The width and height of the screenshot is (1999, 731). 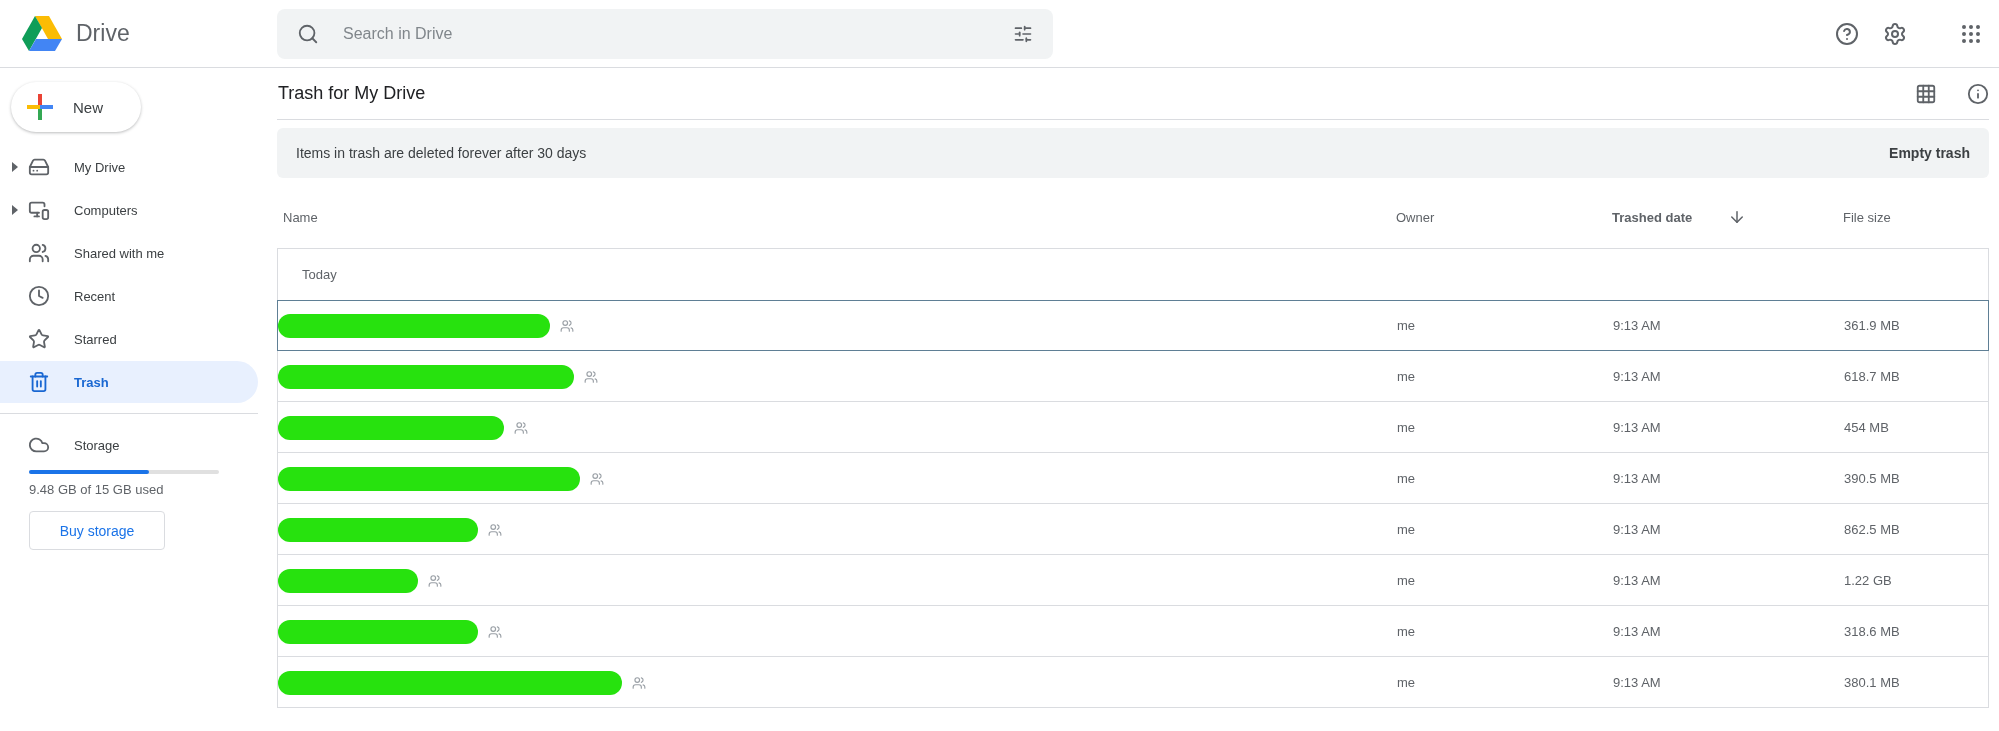 I want to click on group-label: Today, so click(x=319, y=274).